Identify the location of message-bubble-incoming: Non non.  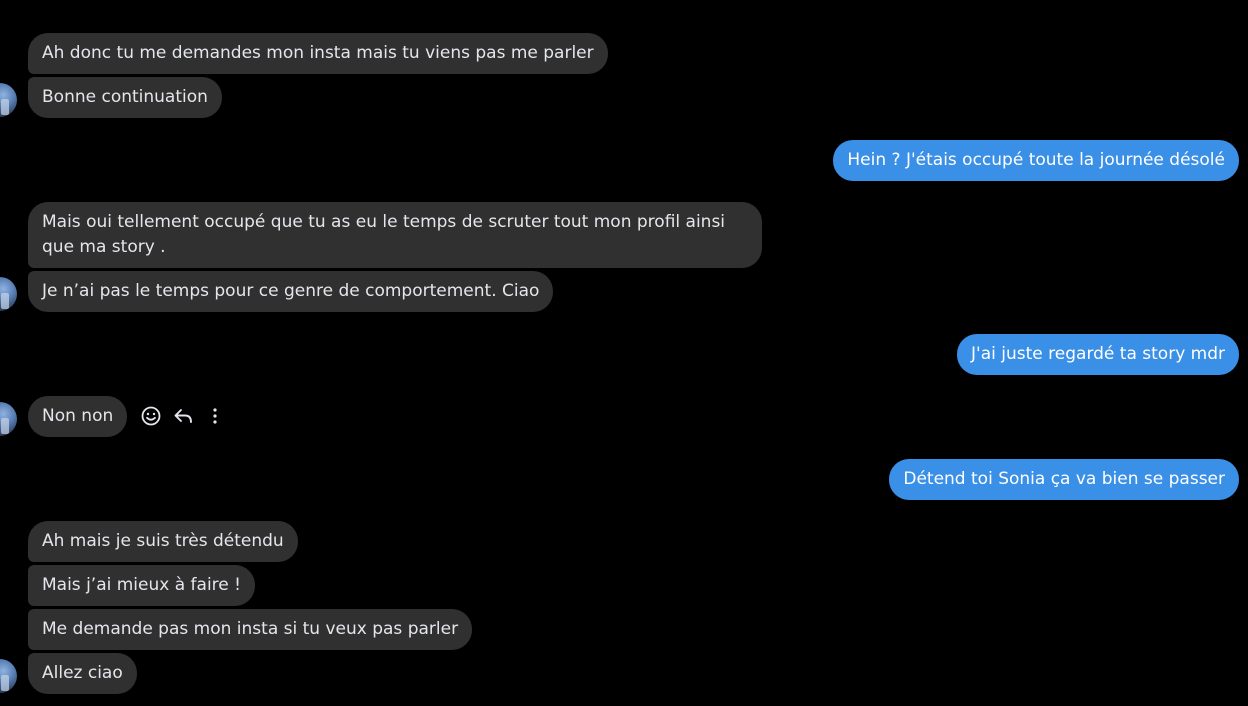
(78, 416).